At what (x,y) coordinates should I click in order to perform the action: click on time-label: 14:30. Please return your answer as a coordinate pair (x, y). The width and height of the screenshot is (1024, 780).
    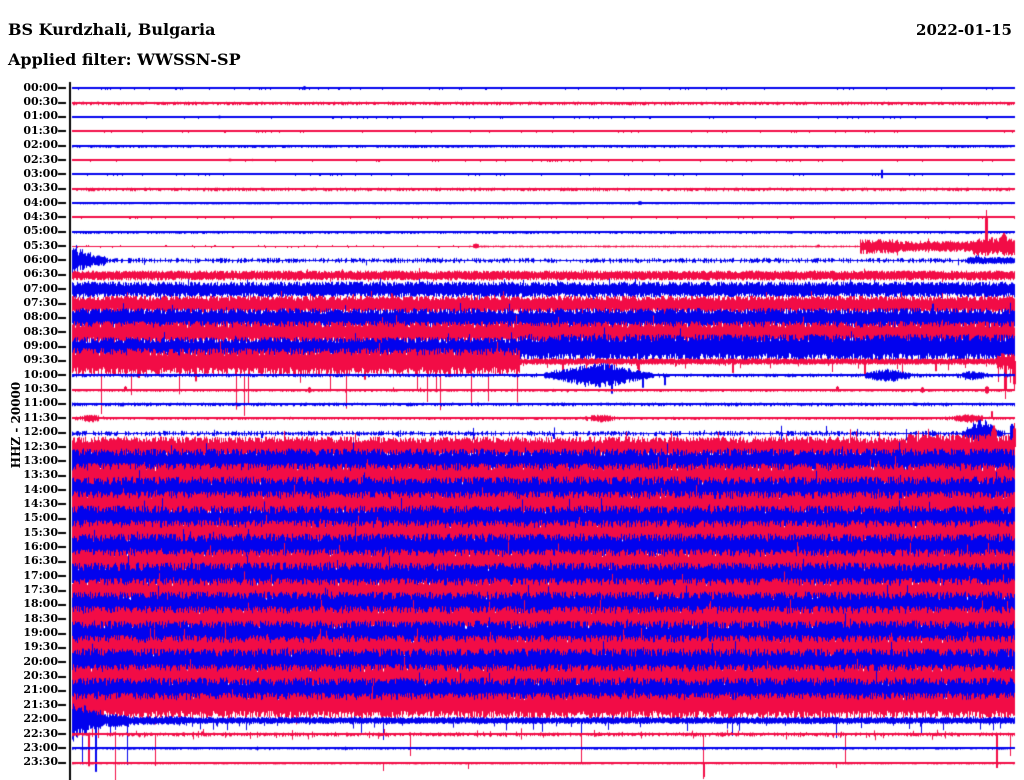
    Looking at the image, I should click on (40, 503).